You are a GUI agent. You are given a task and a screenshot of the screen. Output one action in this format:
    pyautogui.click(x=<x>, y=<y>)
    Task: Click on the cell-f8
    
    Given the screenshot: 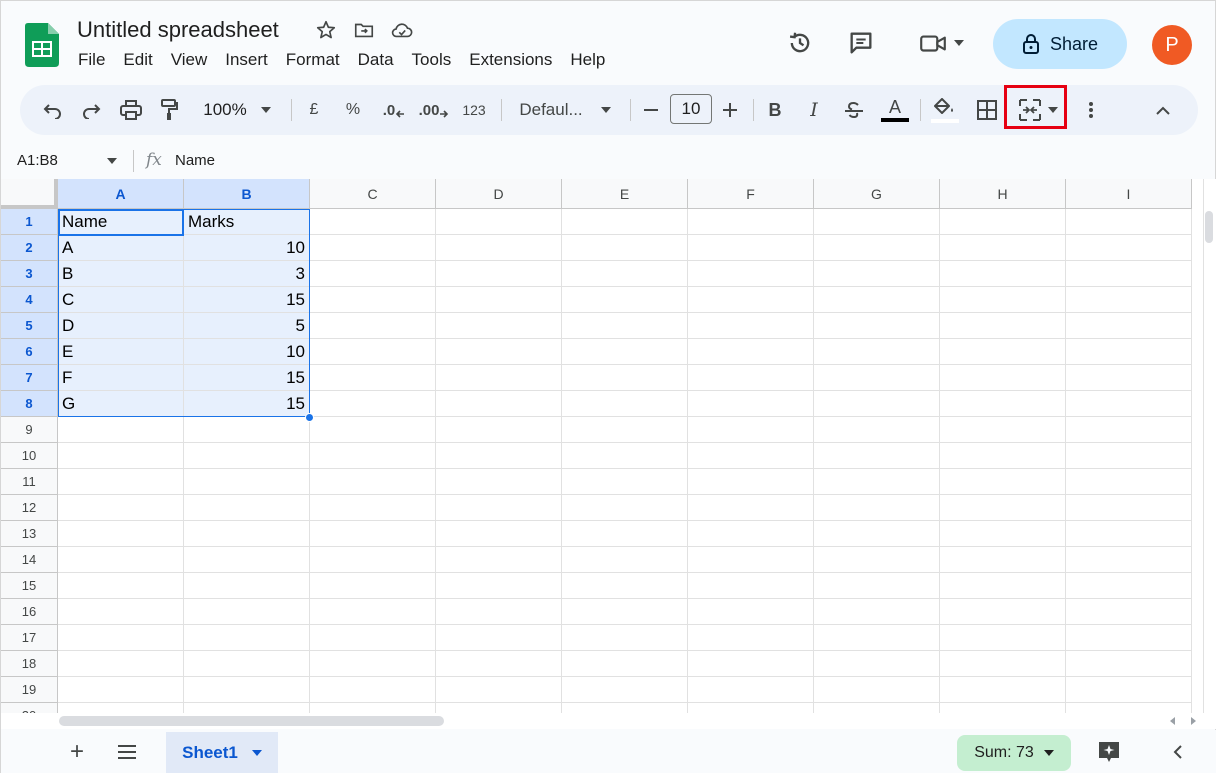 What is the action you would take?
    pyautogui.click(x=751, y=404)
    